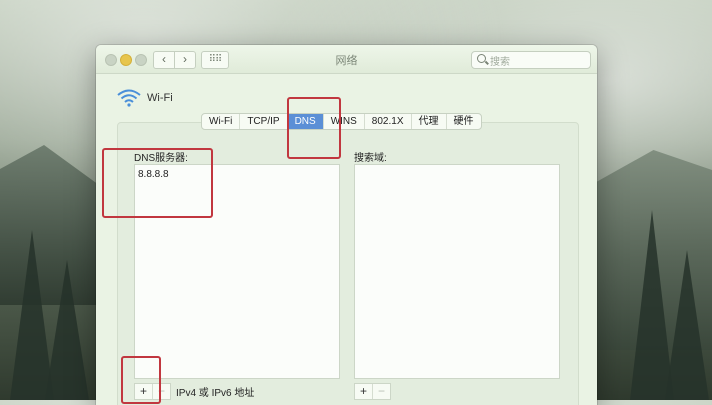  I want to click on search-remove-button: −, so click(381, 391).